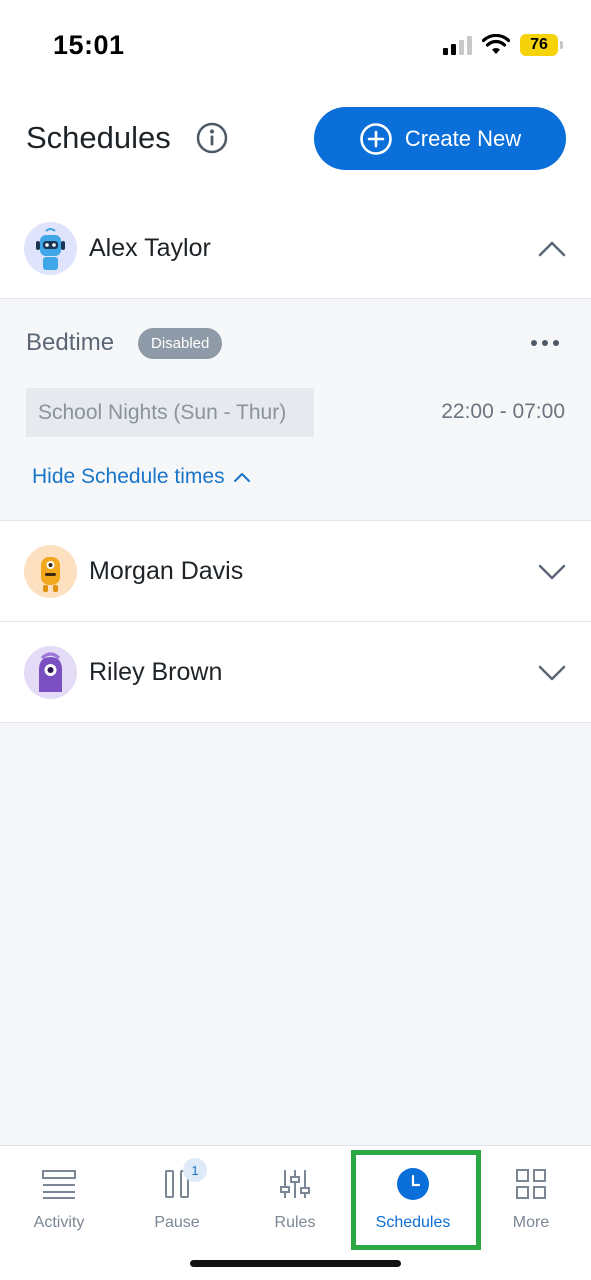  What do you see at coordinates (376, 138) in the screenshot?
I see `plus-circle-icon` at bounding box center [376, 138].